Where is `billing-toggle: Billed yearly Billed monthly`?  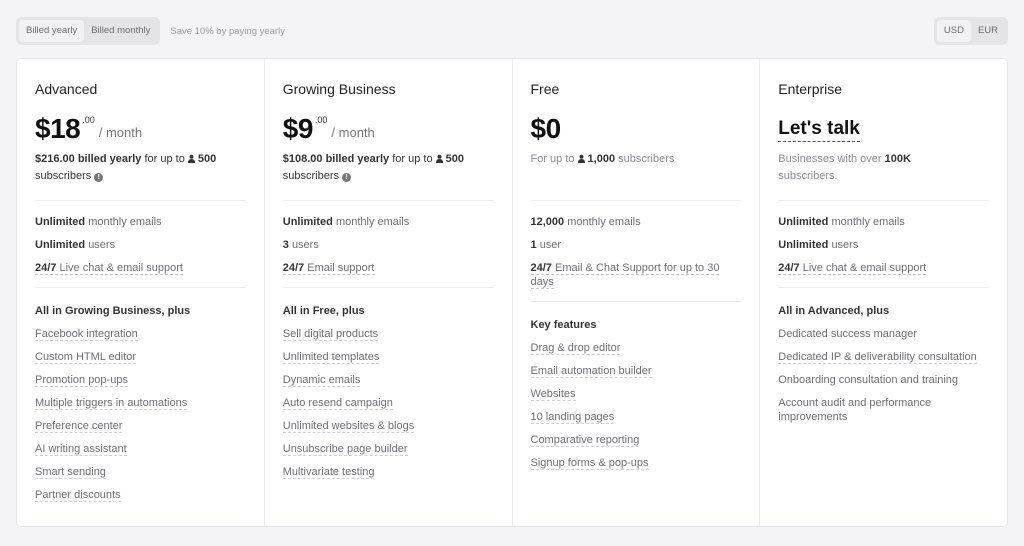
billing-toggle: Billed yearly Billed monthly is located at coordinates (88, 31).